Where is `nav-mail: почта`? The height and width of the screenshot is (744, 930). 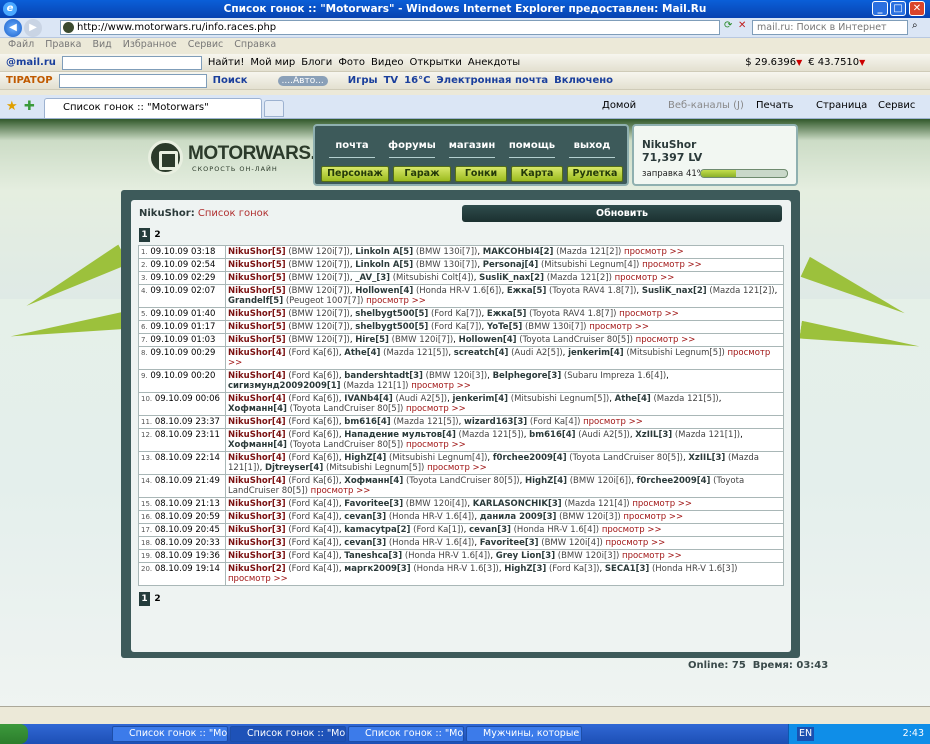
nav-mail: почта is located at coordinates (352, 145).